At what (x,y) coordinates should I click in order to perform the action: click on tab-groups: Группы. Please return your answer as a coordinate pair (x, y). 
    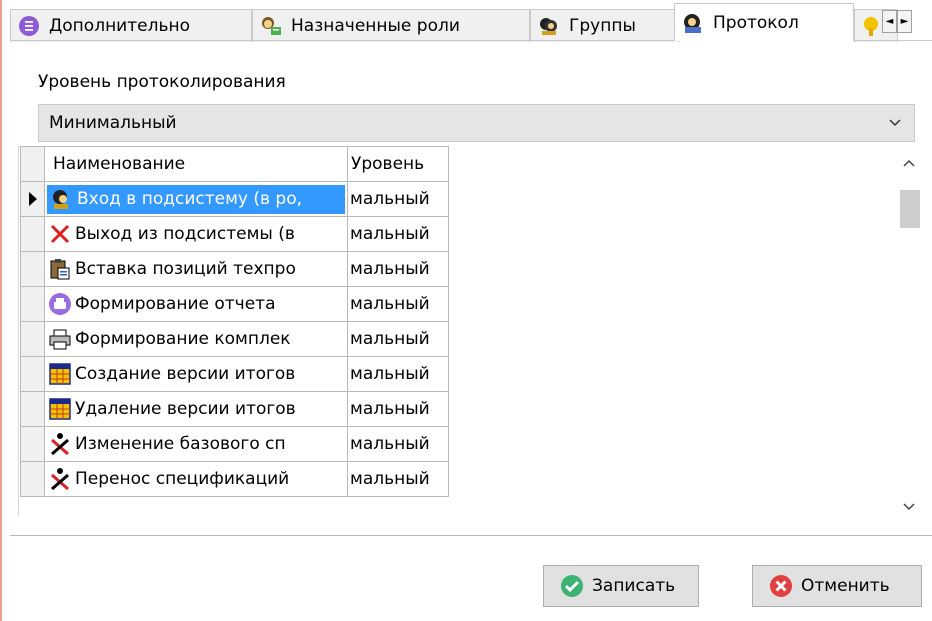
    Looking at the image, I should click on (605, 25).